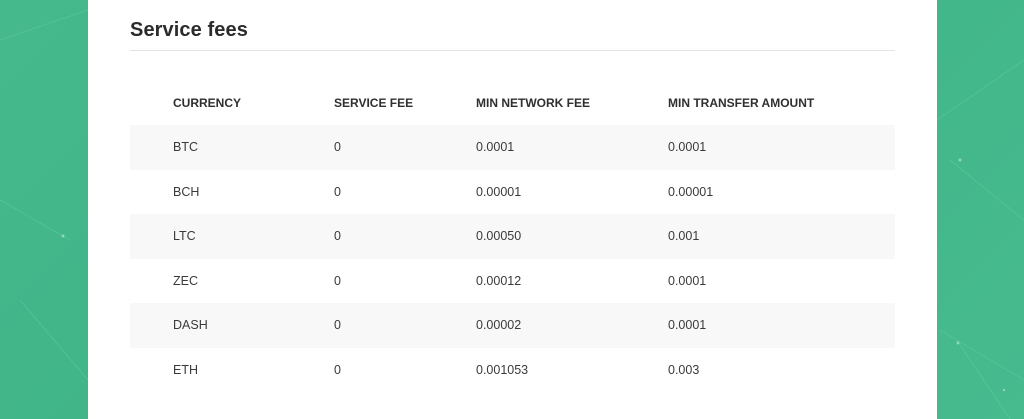 This screenshot has height=419, width=1024. I want to click on table-row: ZEC 0 0.00012 0.0001, so click(512, 280).